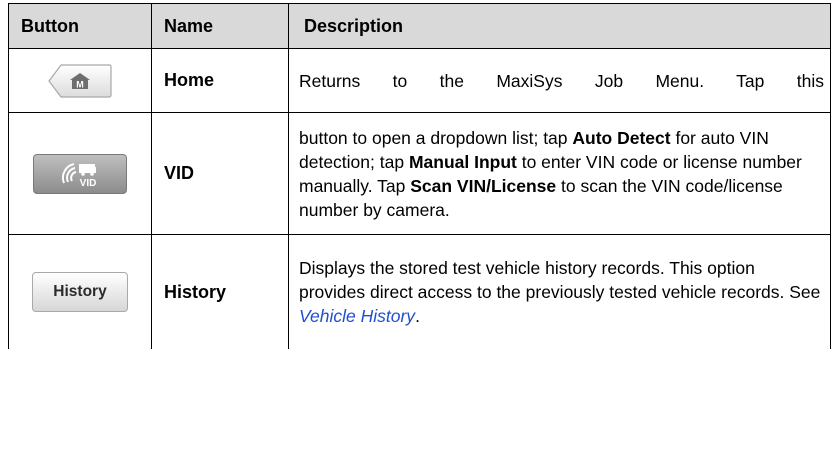 This screenshot has width=839, height=451. I want to click on button-cell-vid: VID, so click(80, 173).